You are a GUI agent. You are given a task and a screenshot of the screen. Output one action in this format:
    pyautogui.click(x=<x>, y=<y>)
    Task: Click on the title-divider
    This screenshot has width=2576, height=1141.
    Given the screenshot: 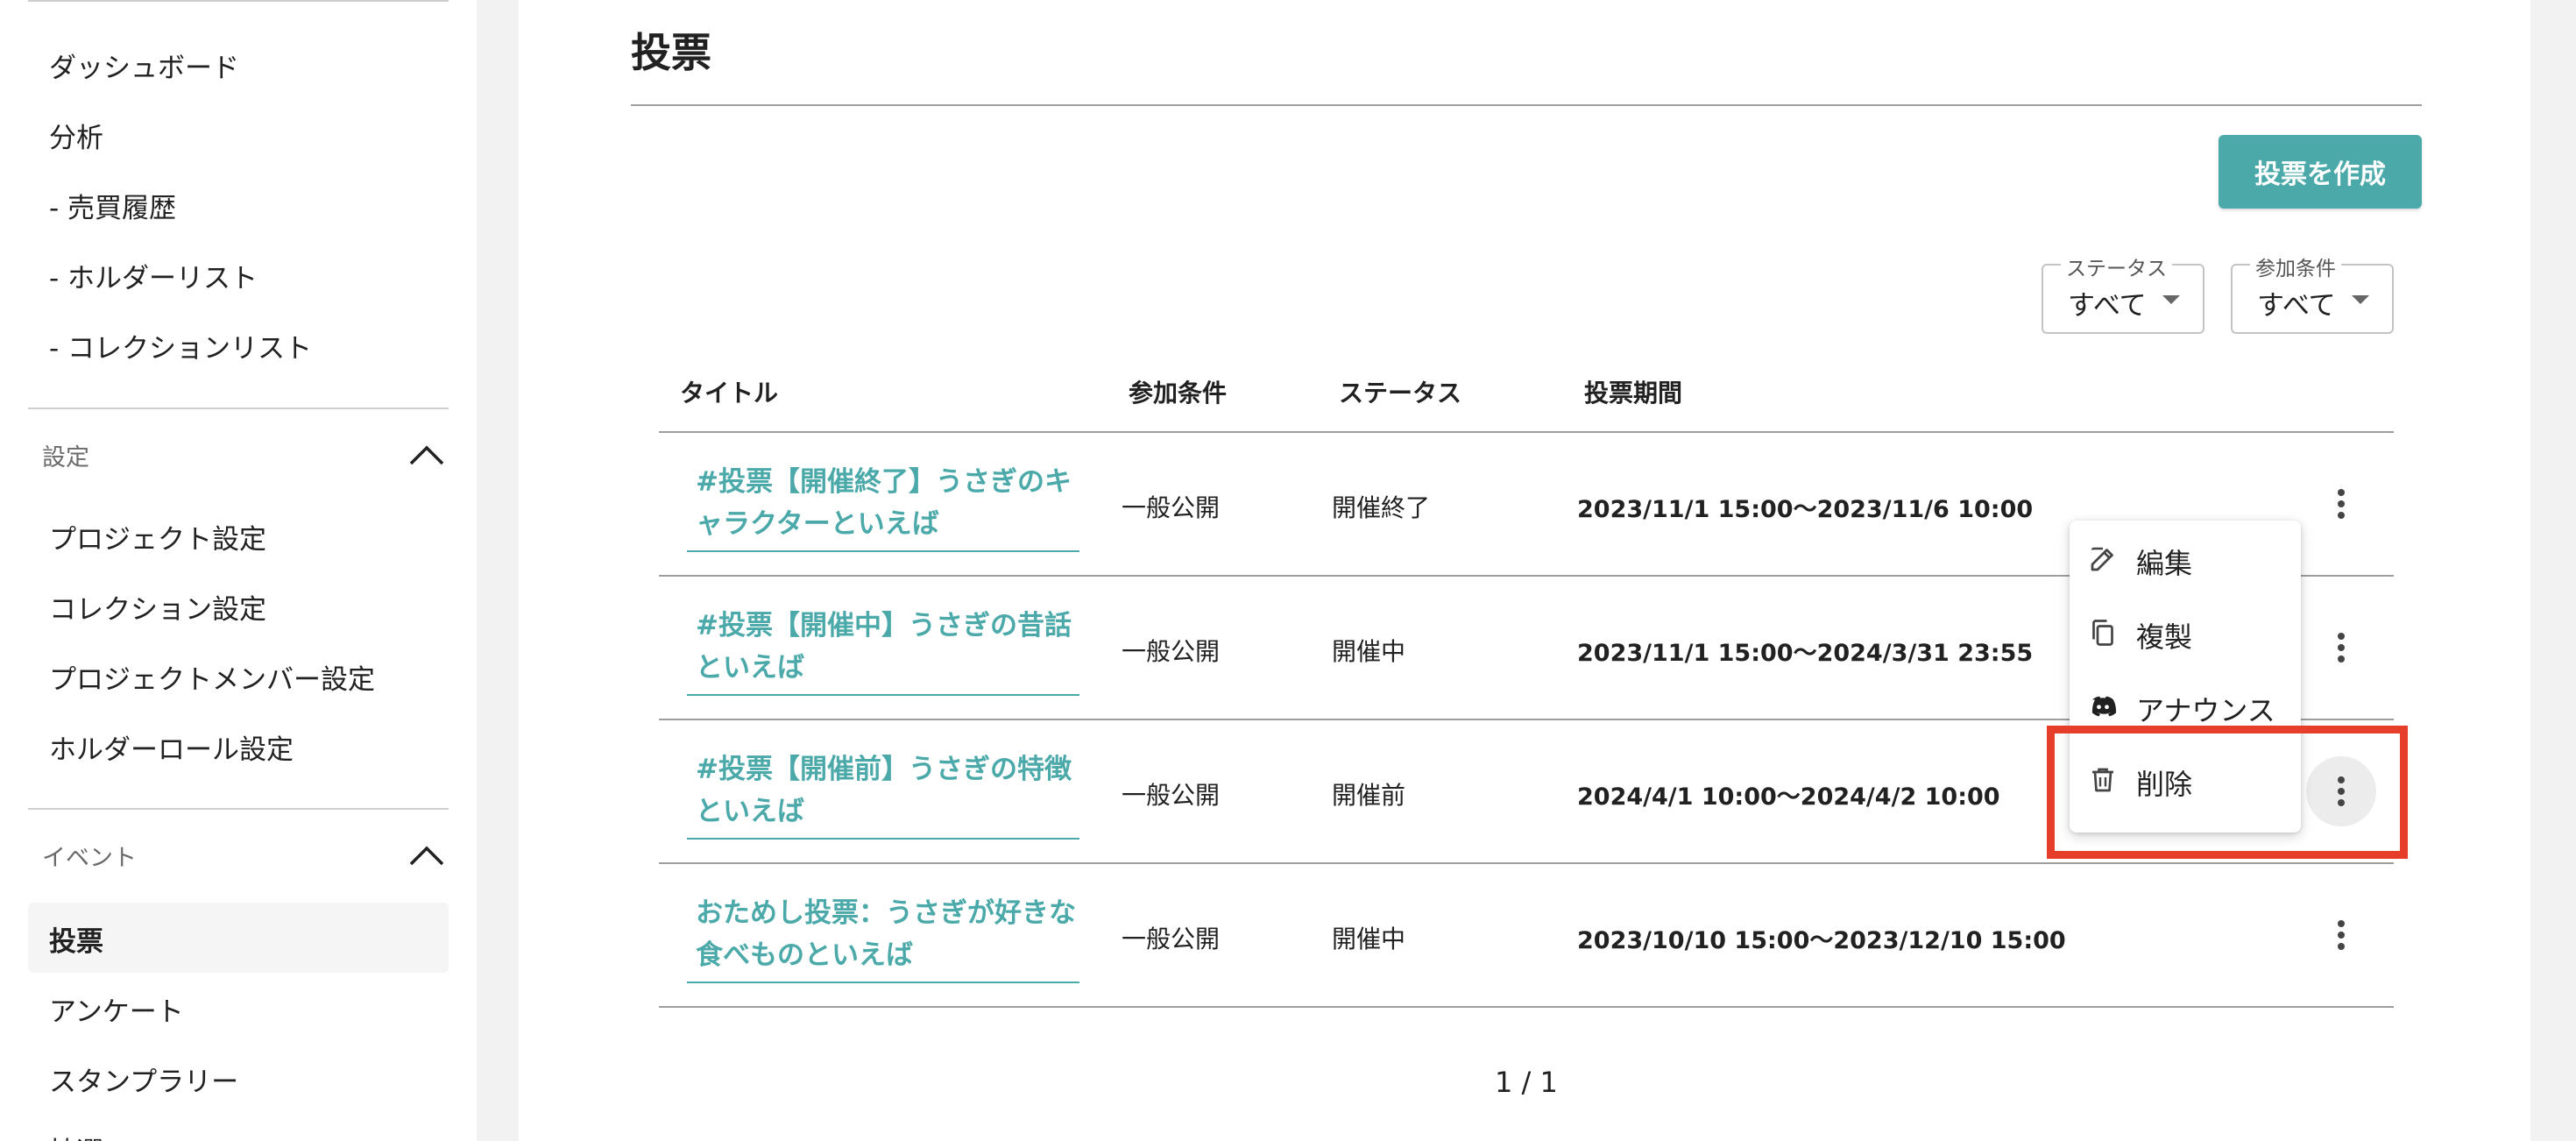 What is the action you would take?
    pyautogui.click(x=1526, y=105)
    